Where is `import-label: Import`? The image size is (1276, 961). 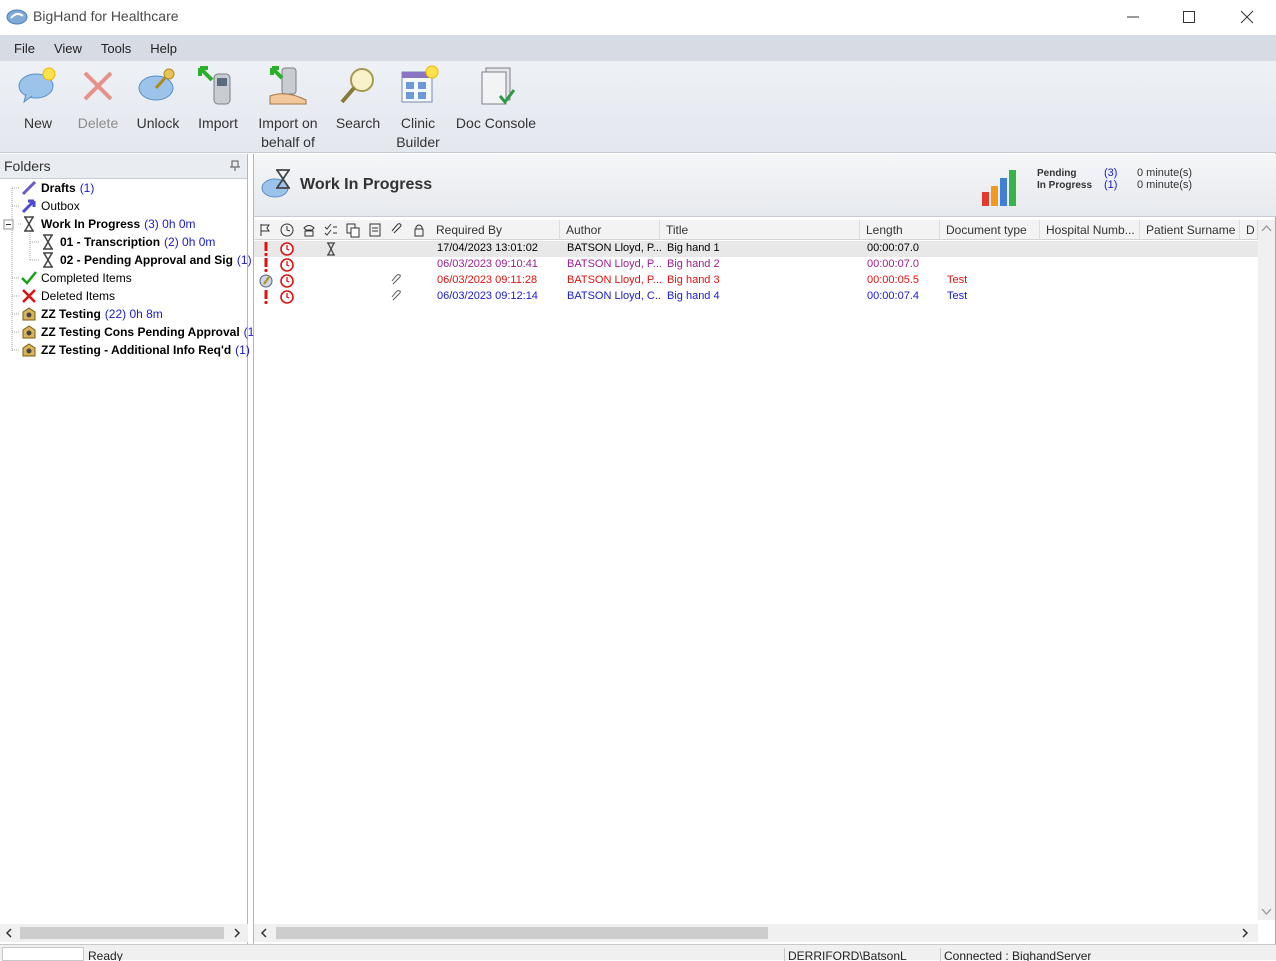
import-label: Import is located at coordinates (218, 123).